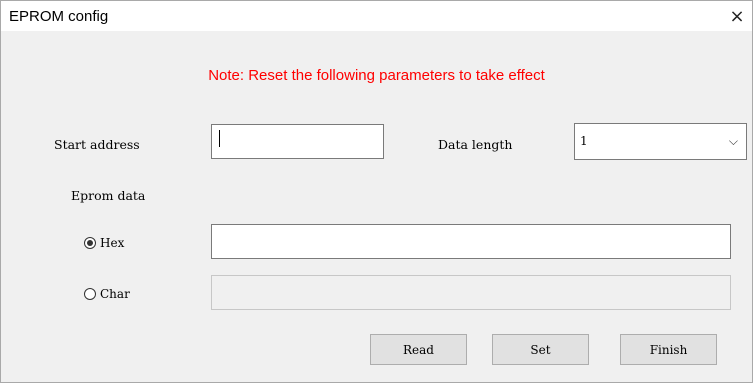 The width and height of the screenshot is (753, 383). I want to click on text-caret, so click(219, 138).